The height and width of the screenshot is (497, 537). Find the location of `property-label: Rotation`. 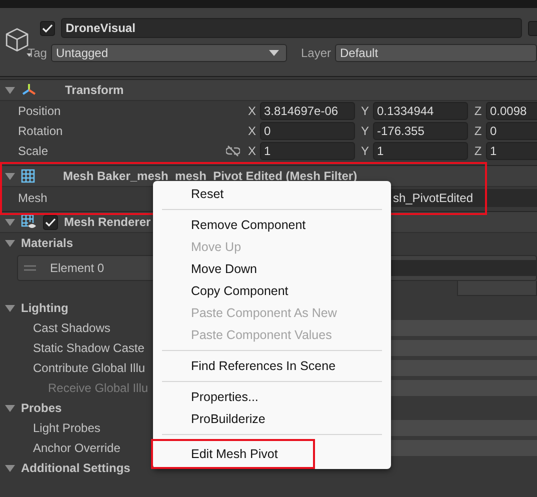

property-label: Rotation is located at coordinates (40, 131).